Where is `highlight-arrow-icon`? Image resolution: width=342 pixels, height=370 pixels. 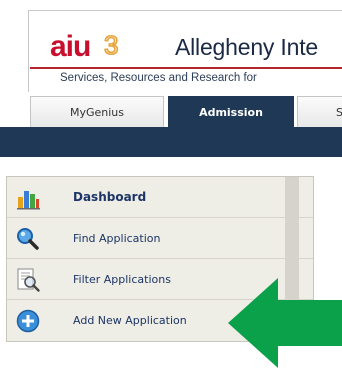 highlight-arrow-icon is located at coordinates (285, 323).